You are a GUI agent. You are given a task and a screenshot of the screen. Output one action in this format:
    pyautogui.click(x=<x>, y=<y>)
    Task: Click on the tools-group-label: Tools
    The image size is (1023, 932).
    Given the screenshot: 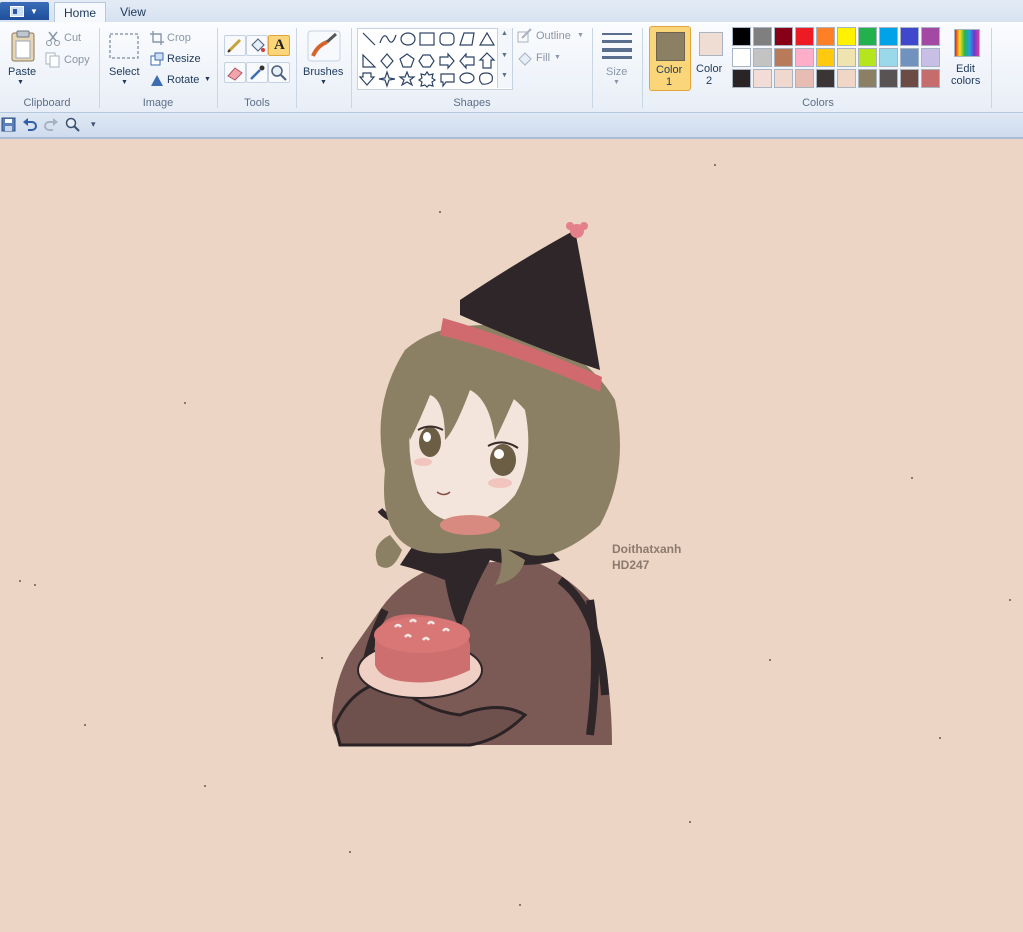 What is the action you would take?
    pyautogui.click(x=257, y=103)
    